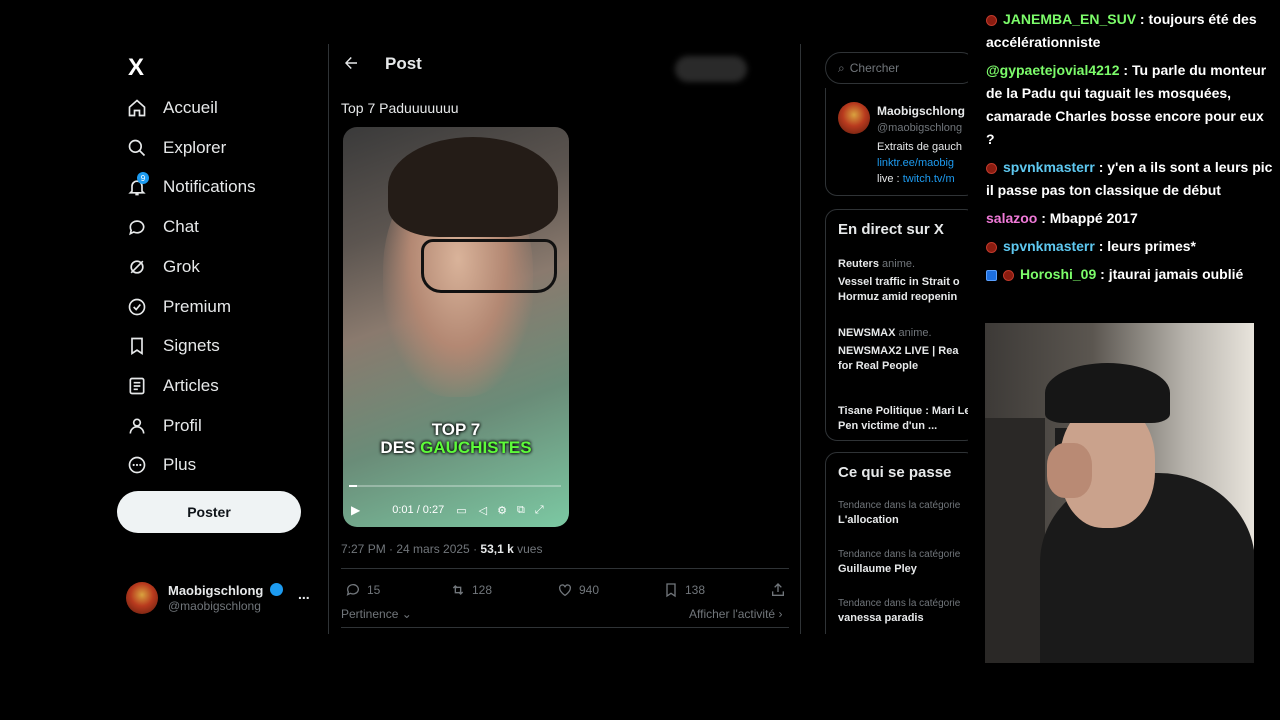 The image size is (1280, 720). Describe the element at coordinates (400, 108) in the screenshot. I see `post-text: Top 7 Paduuuuuuu` at that location.